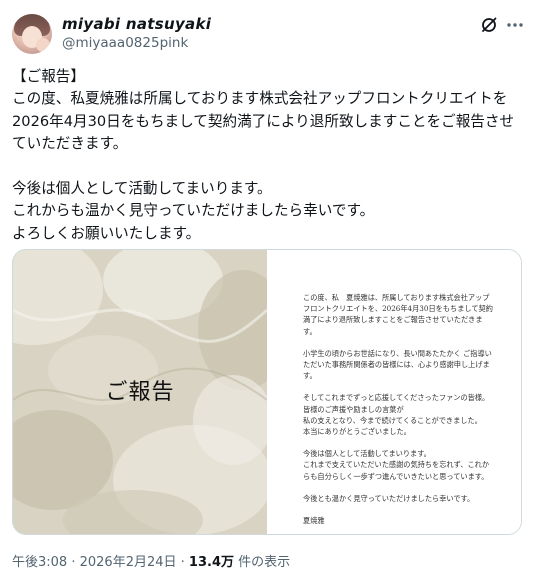 This screenshot has height=580, width=534. What do you see at coordinates (267, 34) in the screenshot?
I see `tweet-header: miyabi natsuyaki @miyaaa0825pink` at bounding box center [267, 34].